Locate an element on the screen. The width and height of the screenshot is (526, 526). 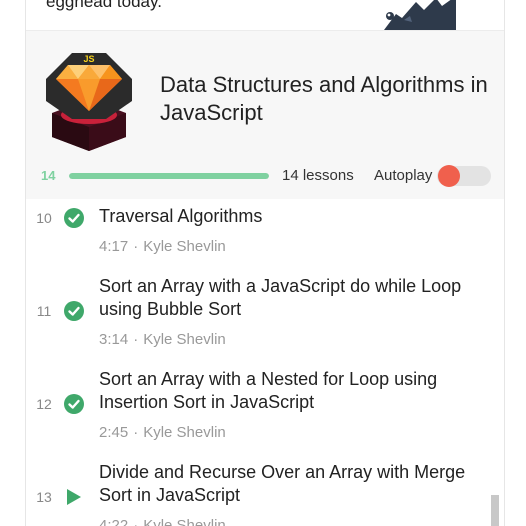
lesson-number: 10 is located at coordinates (44, 218).